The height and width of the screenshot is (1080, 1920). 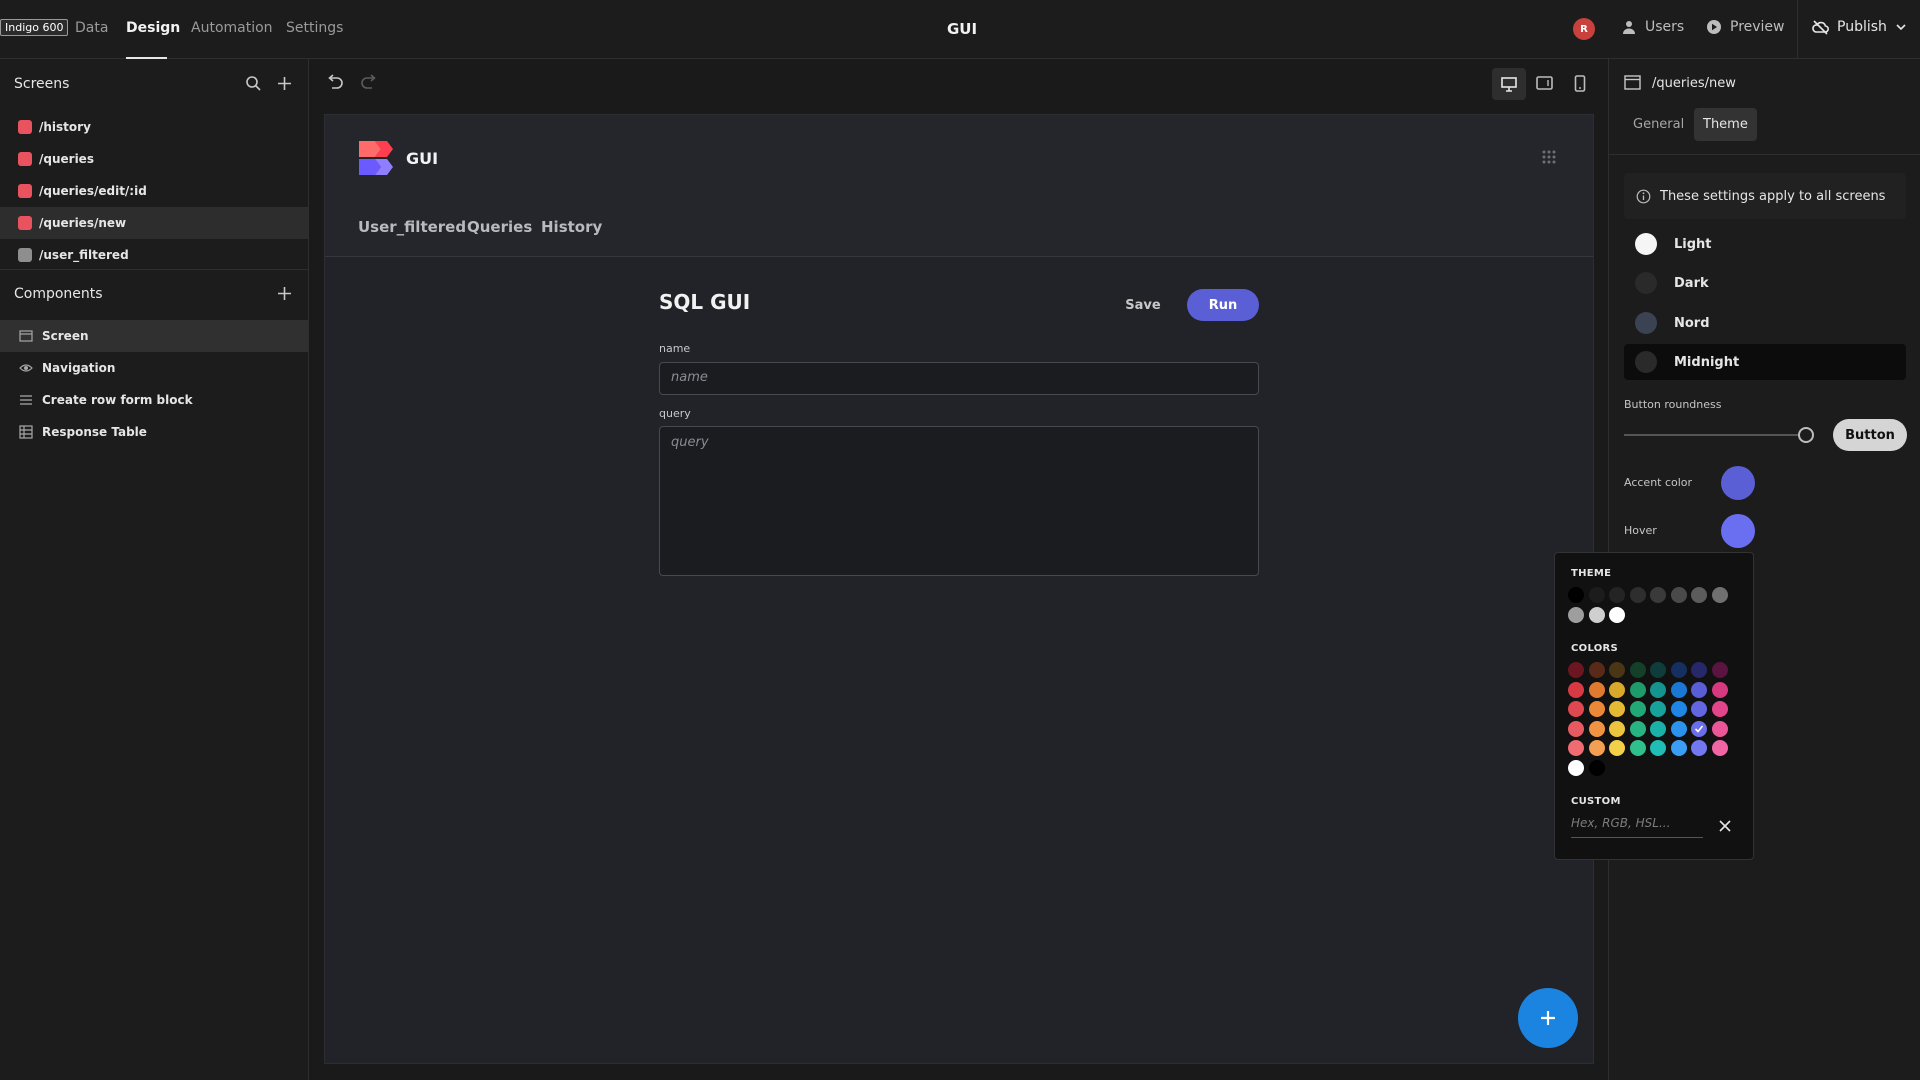 What do you see at coordinates (1143, 305) in the screenshot?
I see `save-button: Save` at bounding box center [1143, 305].